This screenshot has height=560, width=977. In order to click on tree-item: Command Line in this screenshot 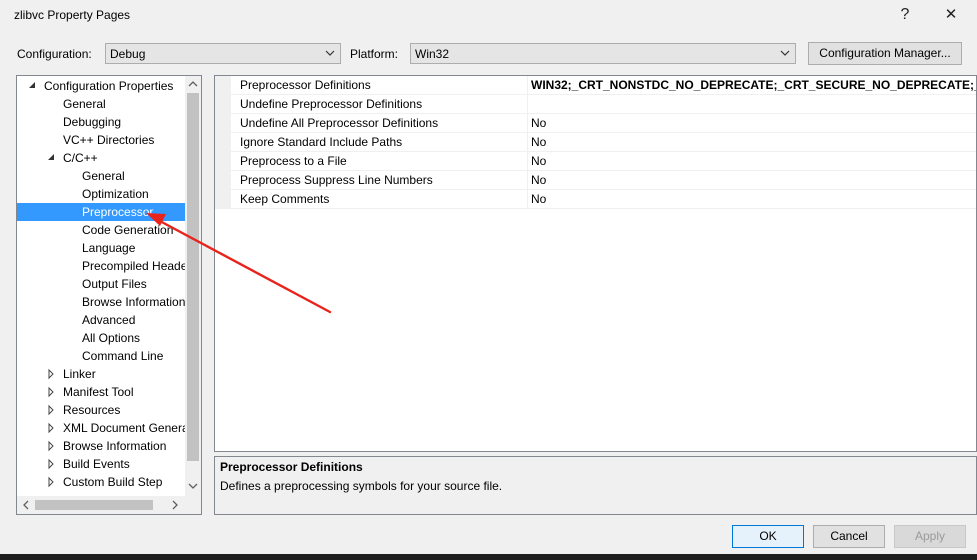, I will do `click(101, 356)`.